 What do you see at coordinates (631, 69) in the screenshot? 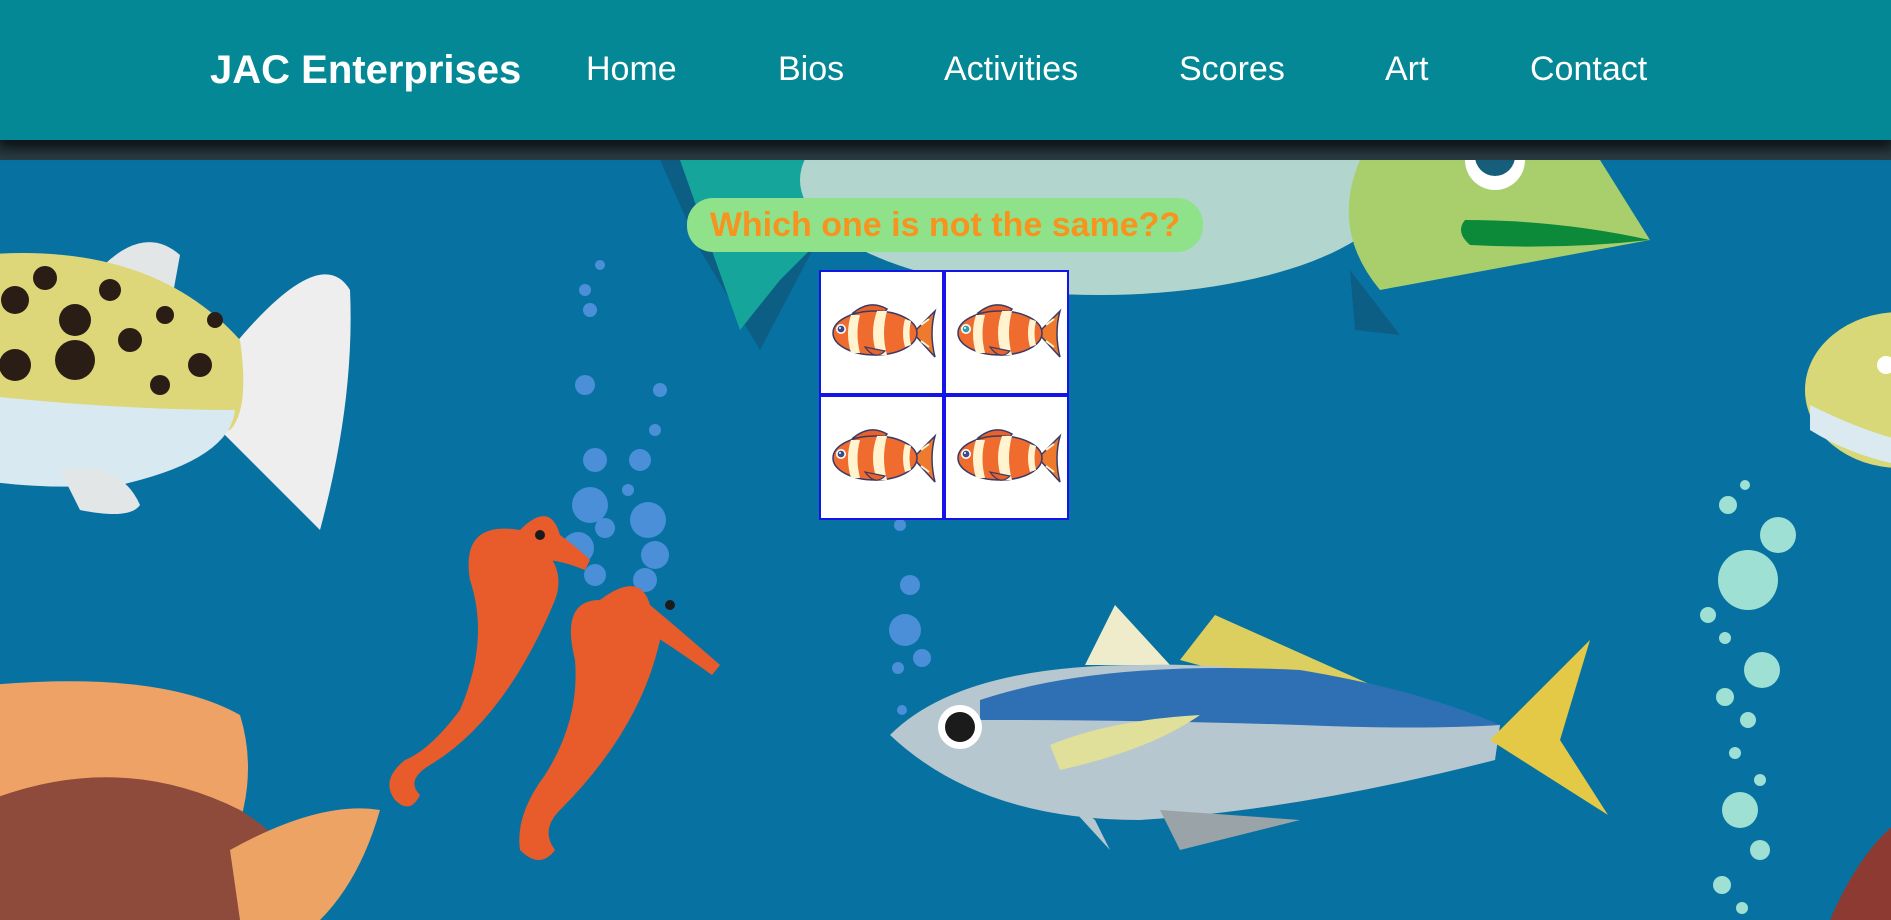
I see `nav-link-home: Home` at bounding box center [631, 69].